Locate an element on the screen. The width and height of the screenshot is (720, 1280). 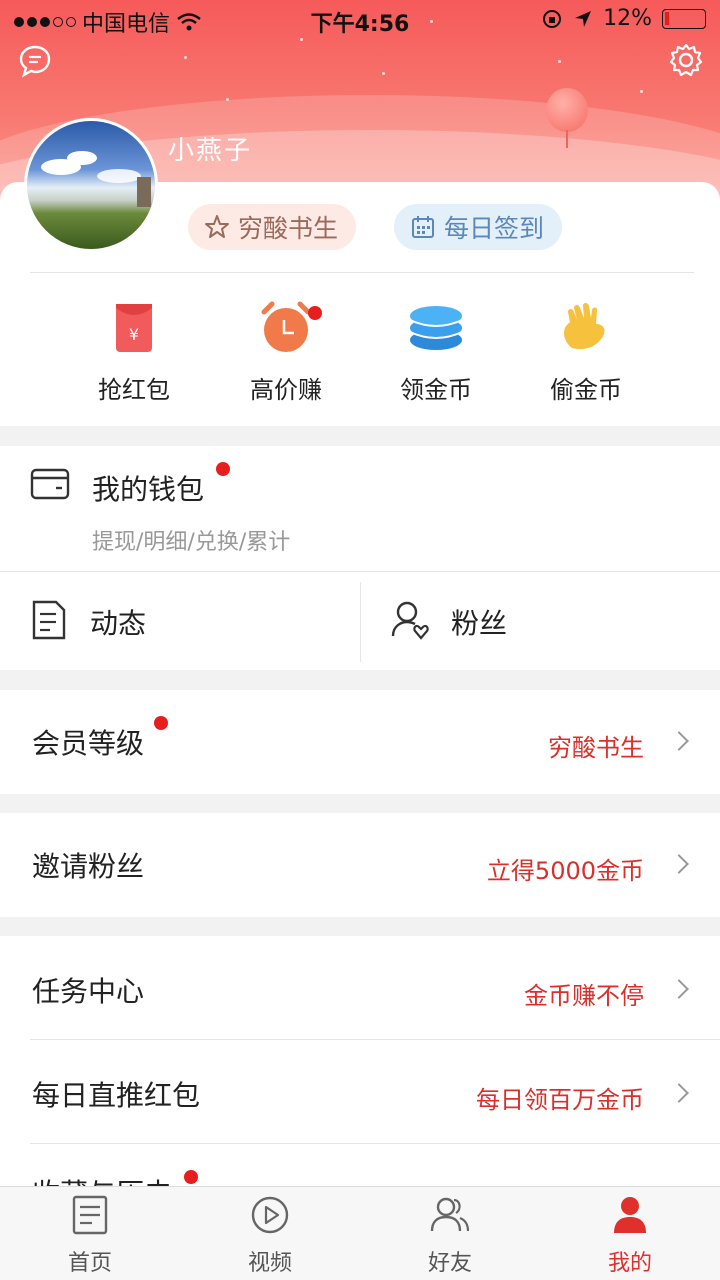
coin-stack-icon is located at coordinates (436, 328).